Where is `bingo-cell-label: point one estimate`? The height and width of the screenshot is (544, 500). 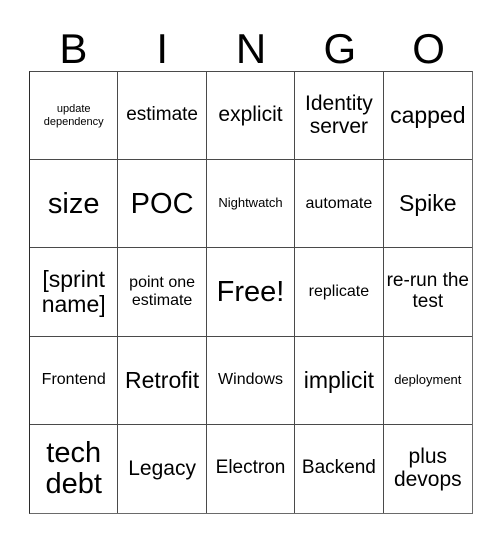 bingo-cell-label: point one estimate is located at coordinates (162, 291).